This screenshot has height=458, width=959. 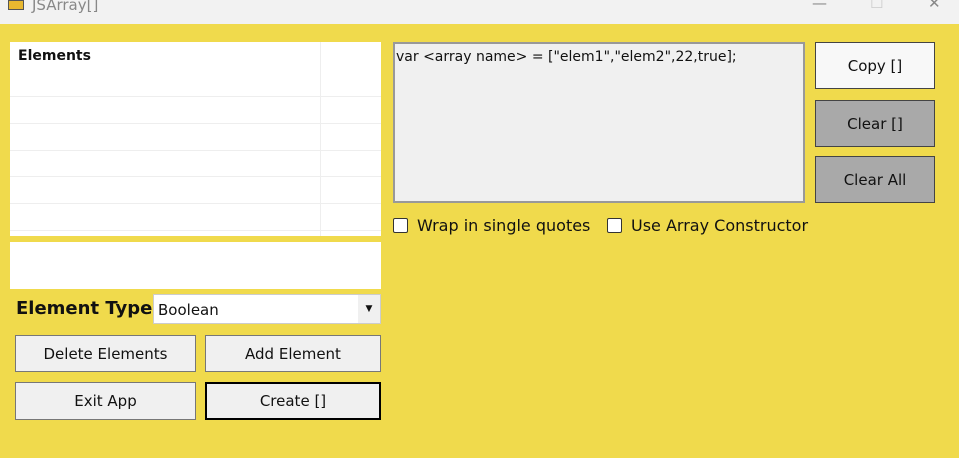 I want to click on element-type-value: Boolean, so click(x=188, y=310).